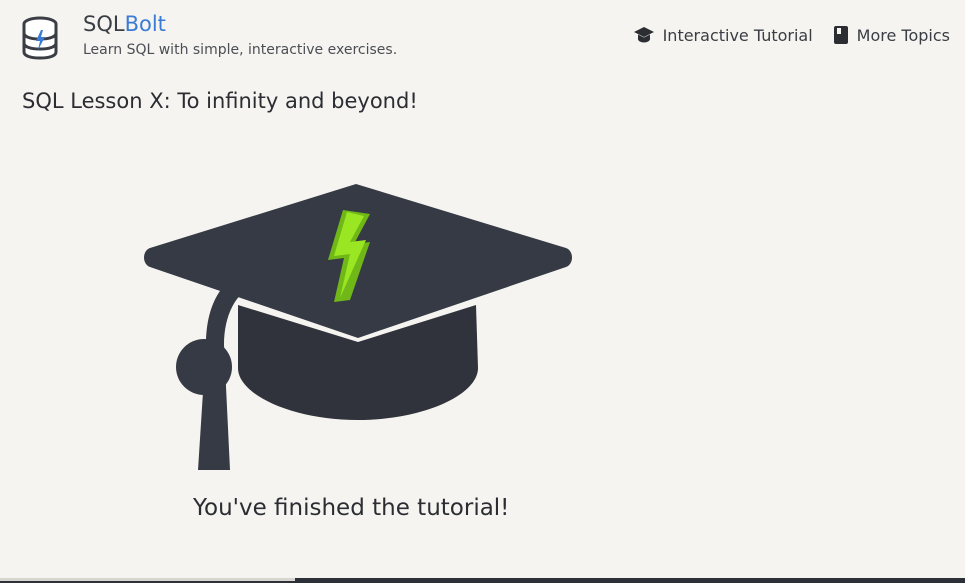 The height and width of the screenshot is (583, 965). What do you see at coordinates (145, 24) in the screenshot?
I see `brand-suffix: Bolt` at bounding box center [145, 24].